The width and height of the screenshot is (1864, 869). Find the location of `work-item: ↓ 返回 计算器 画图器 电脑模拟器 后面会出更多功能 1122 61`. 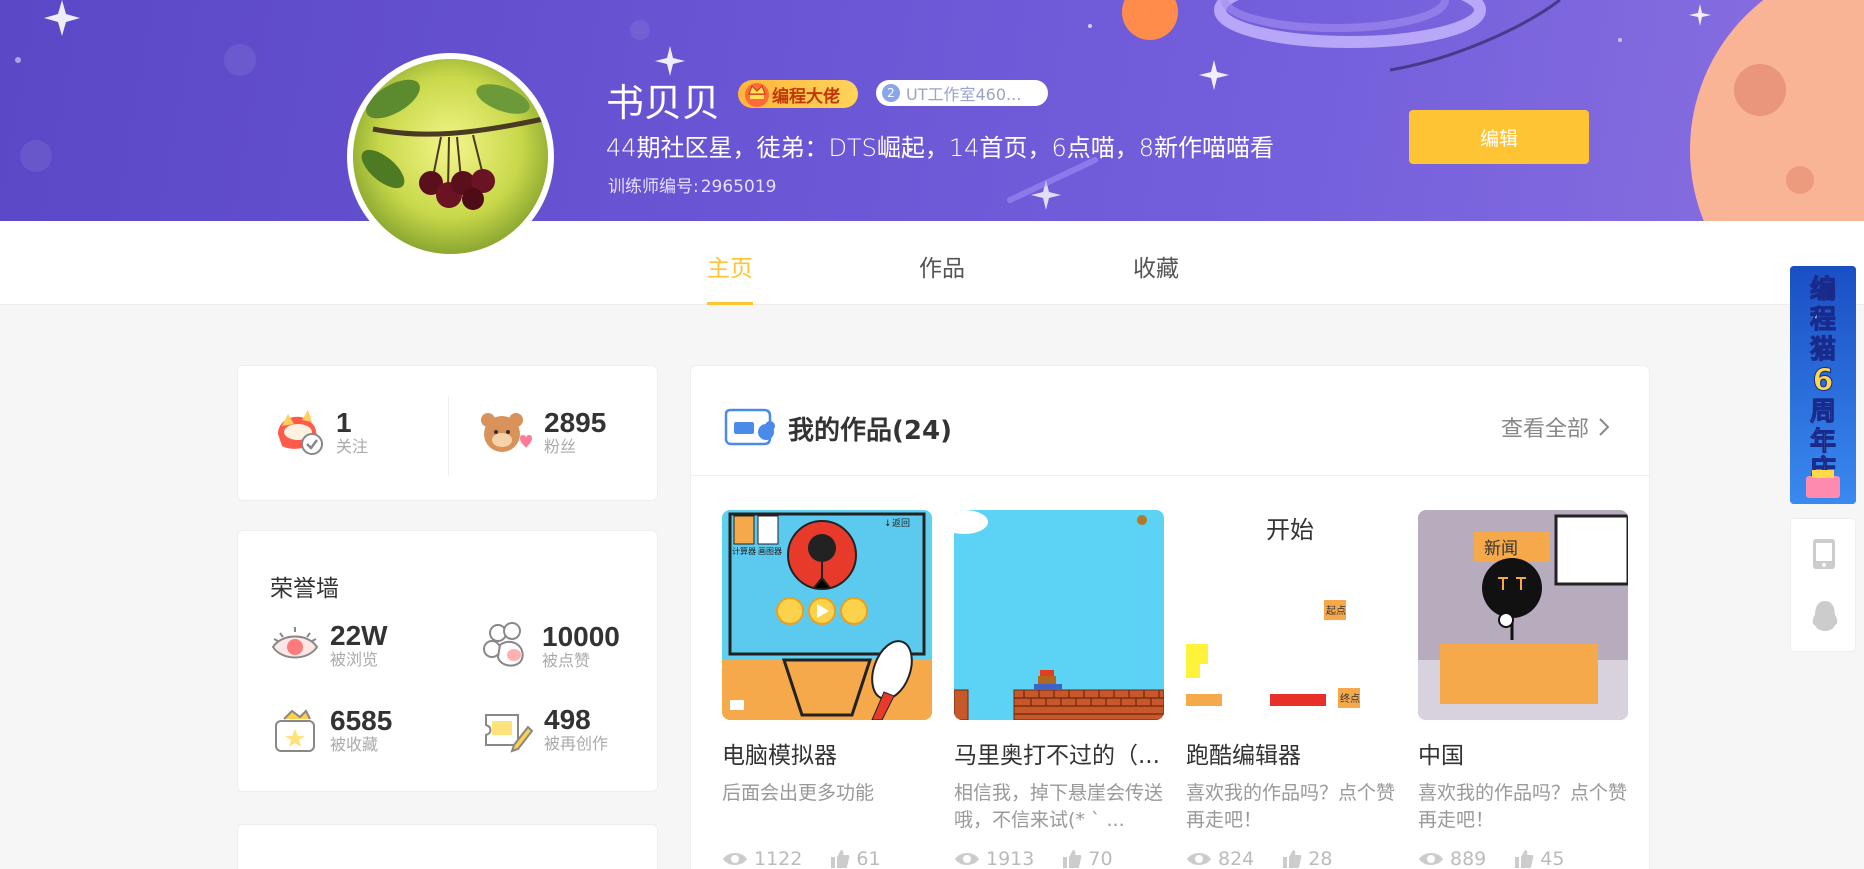

work-item: ↓ 返回 计算器 画图器 电脑模拟器 后面会出更多功能 1122 61 is located at coordinates (827, 689).